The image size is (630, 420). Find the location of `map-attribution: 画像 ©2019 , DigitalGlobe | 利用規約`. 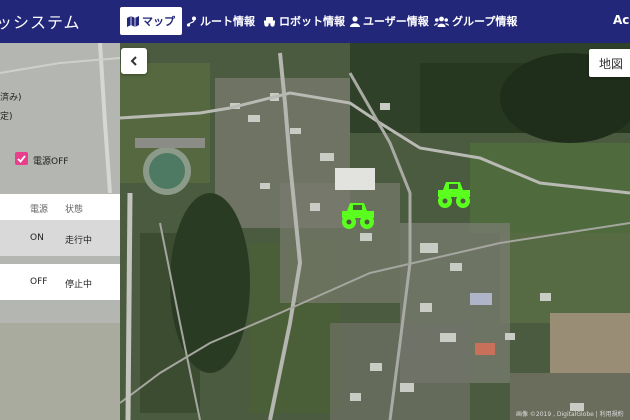

map-attribution: 画像 ©2019 , DigitalGlobe | 利用規約 is located at coordinates (570, 413).